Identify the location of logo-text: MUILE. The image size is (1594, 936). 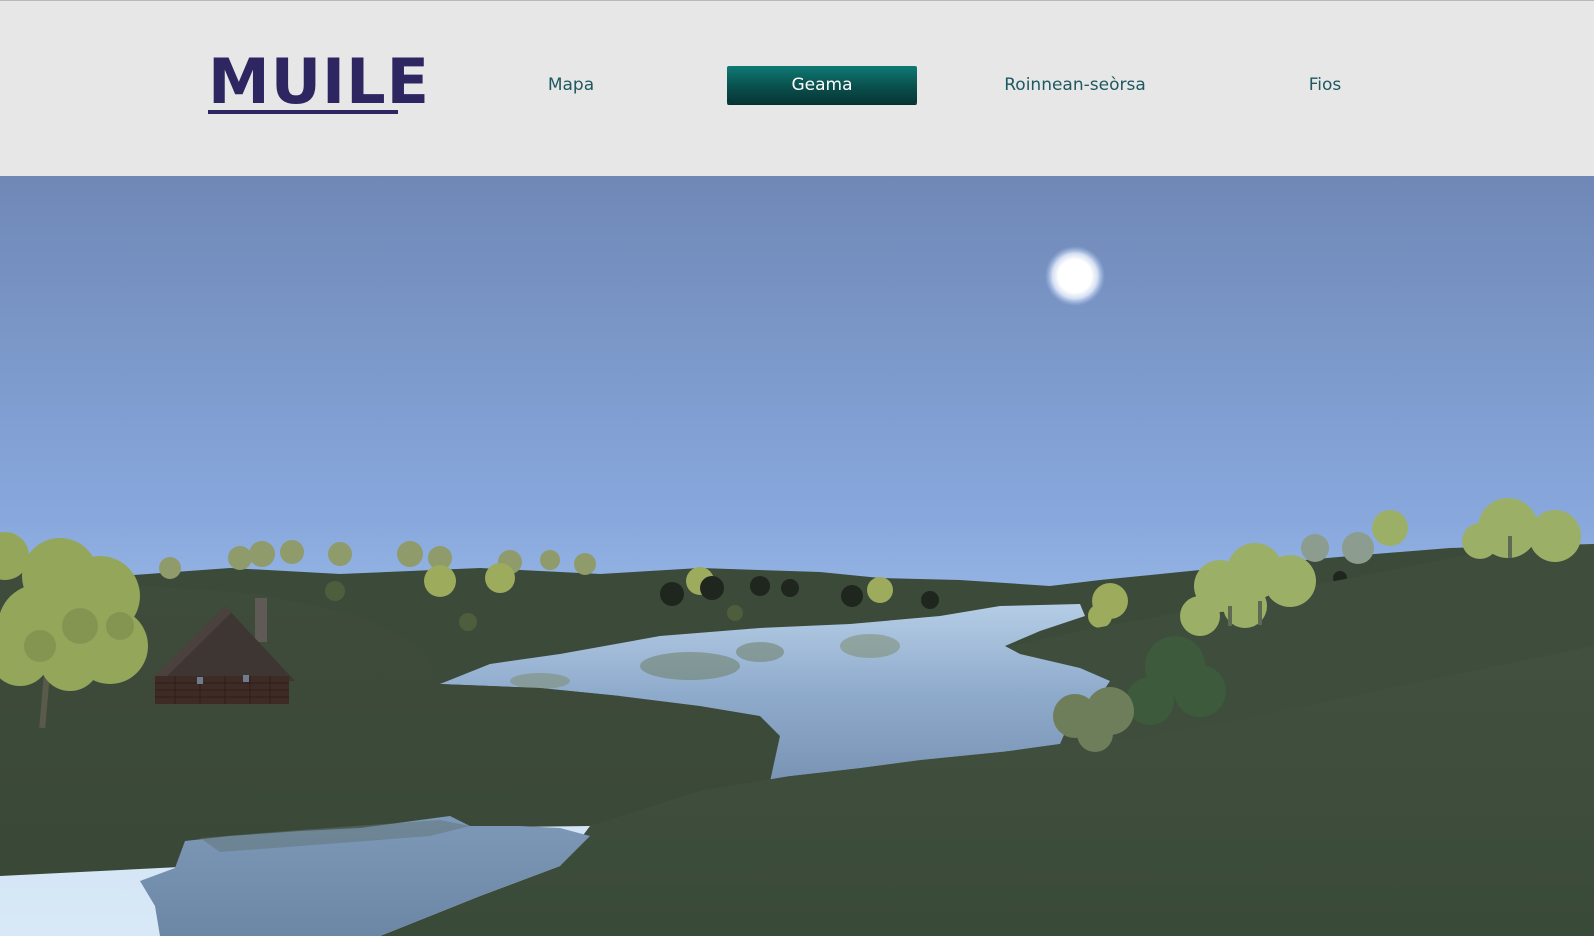
(319, 81).